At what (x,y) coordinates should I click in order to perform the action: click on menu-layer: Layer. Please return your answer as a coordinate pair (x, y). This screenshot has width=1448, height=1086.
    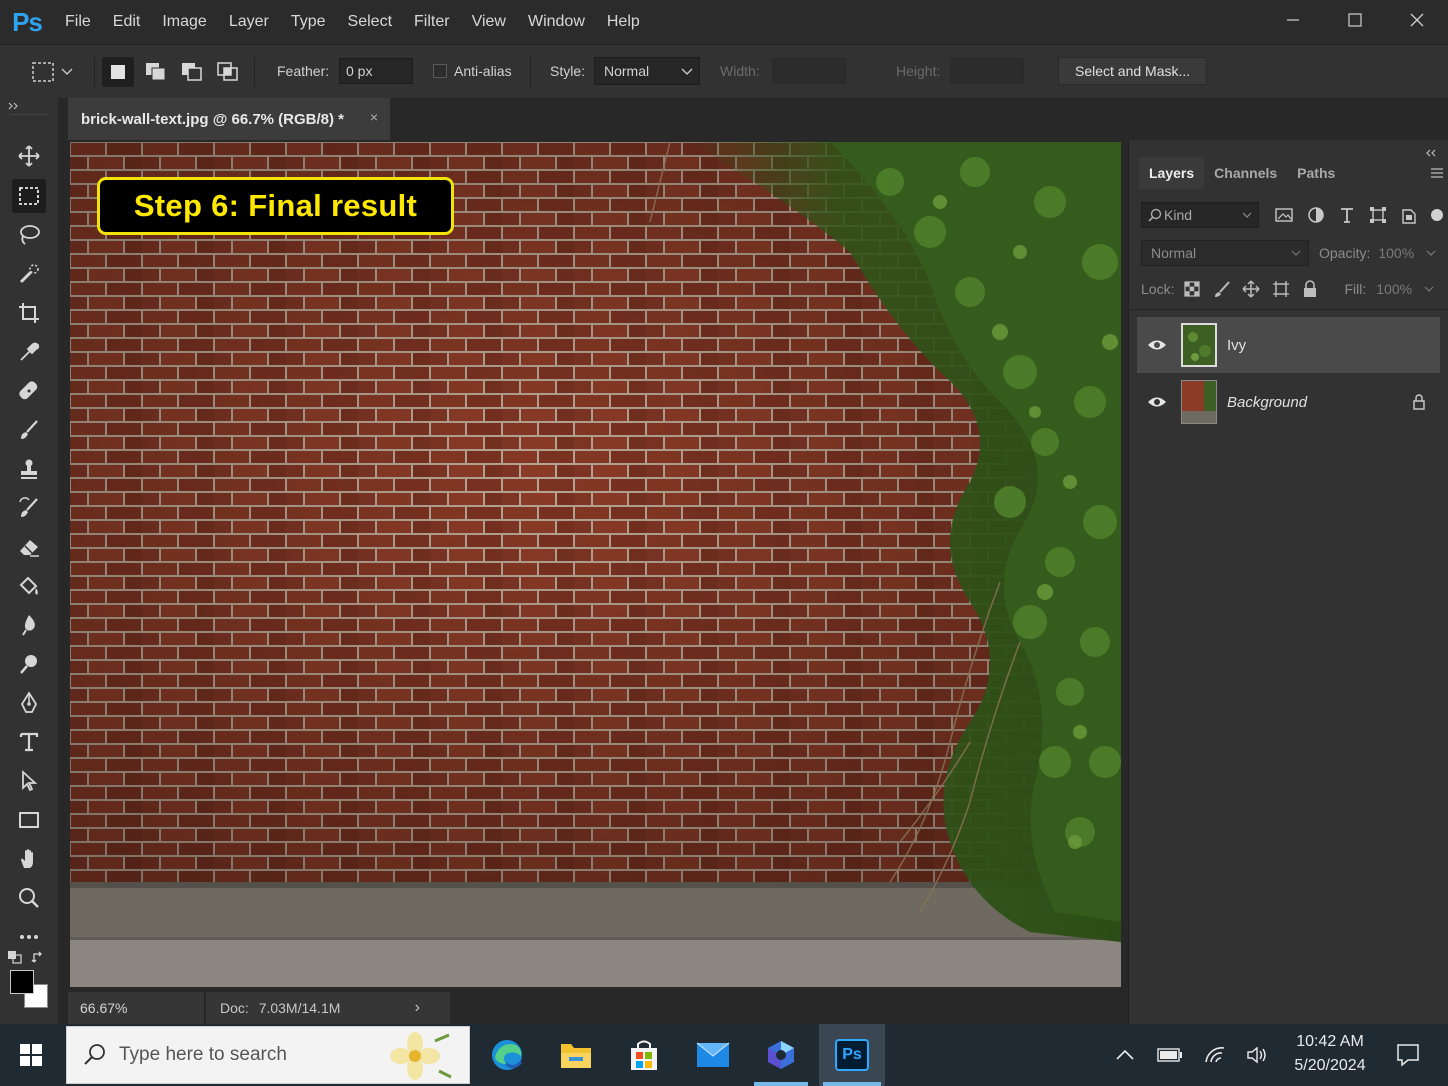
    Looking at the image, I should click on (249, 22).